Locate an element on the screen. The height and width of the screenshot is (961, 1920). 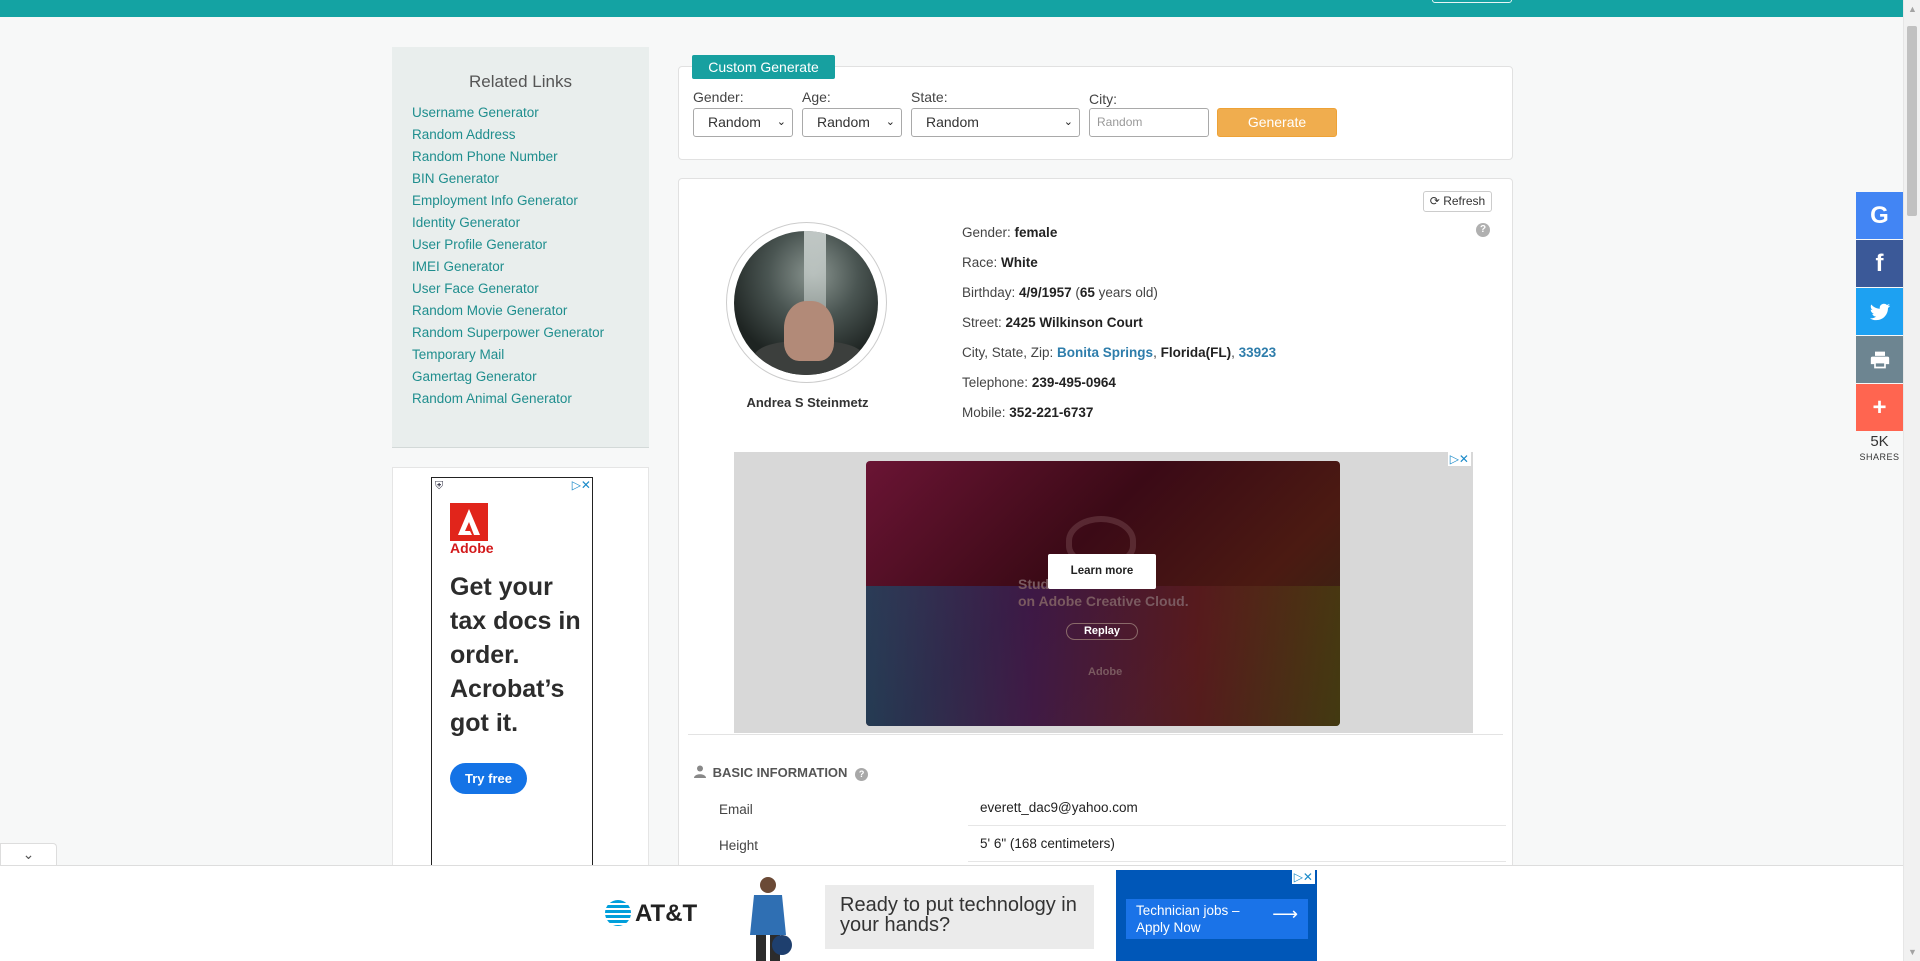
gender-select: Random ⌄ is located at coordinates (743, 122).